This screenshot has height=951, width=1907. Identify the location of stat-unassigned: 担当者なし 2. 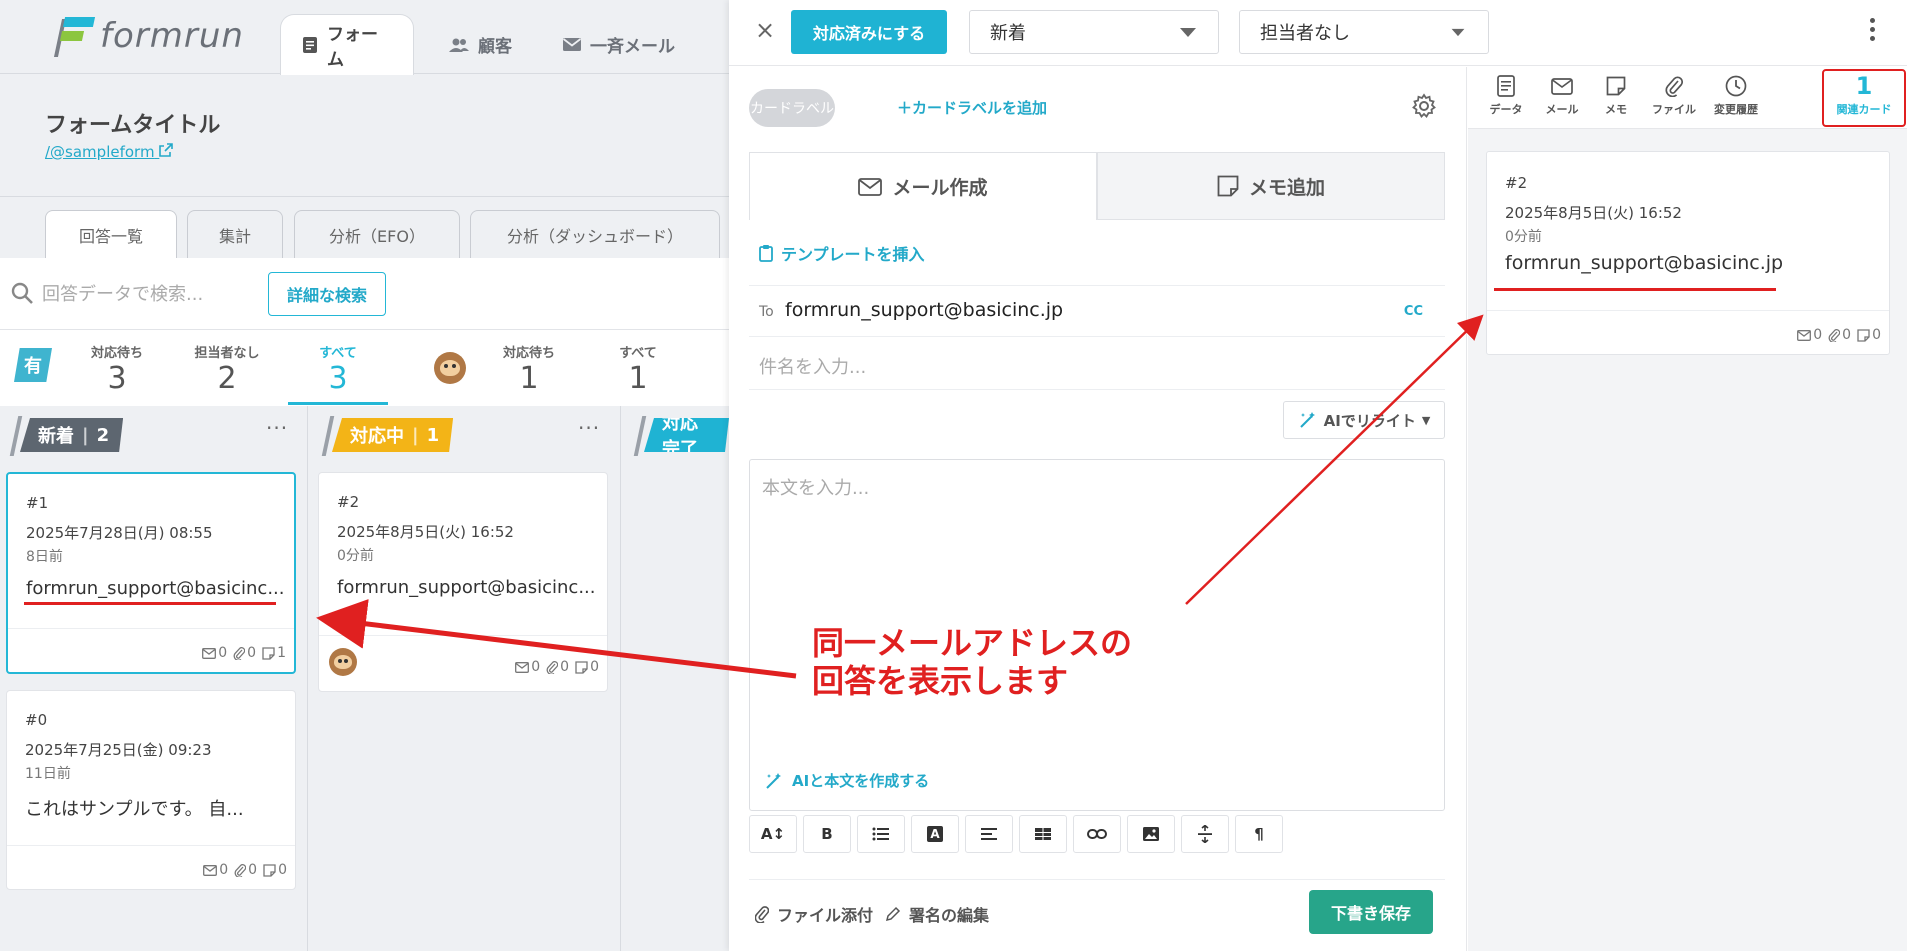
(227, 369).